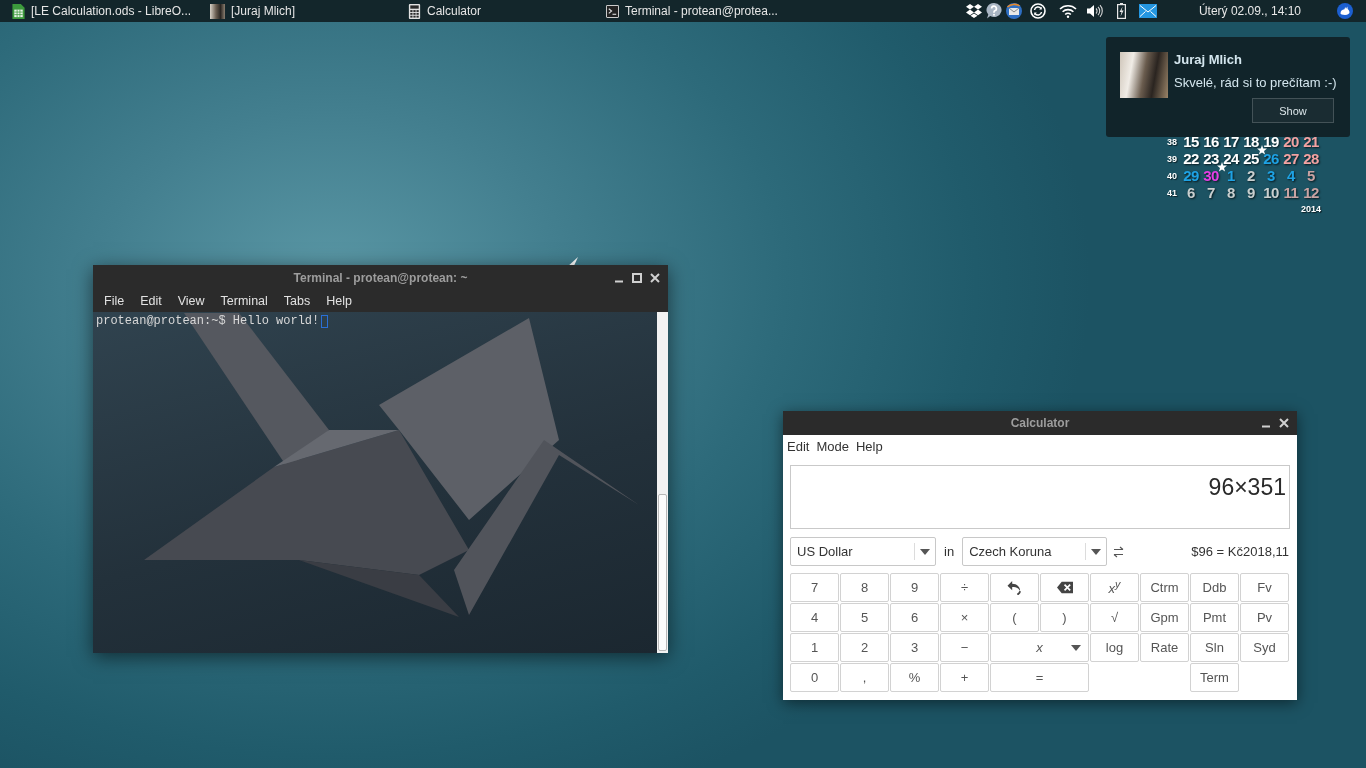  What do you see at coordinates (1147, 11) in the screenshot?
I see `mail-icon` at bounding box center [1147, 11].